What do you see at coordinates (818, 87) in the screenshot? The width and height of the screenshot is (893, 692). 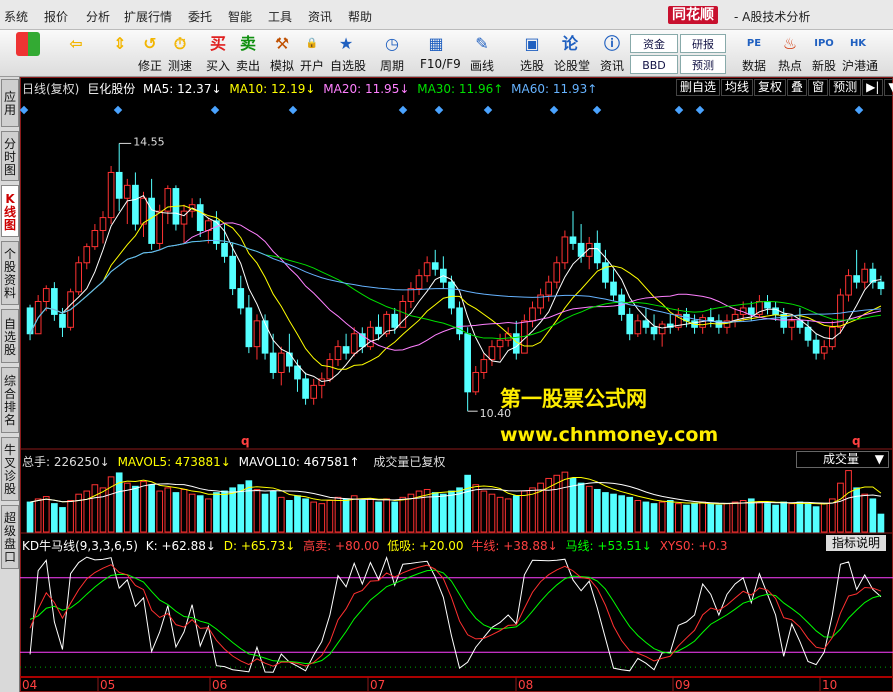 I see `price-panel-button-4: 窗` at bounding box center [818, 87].